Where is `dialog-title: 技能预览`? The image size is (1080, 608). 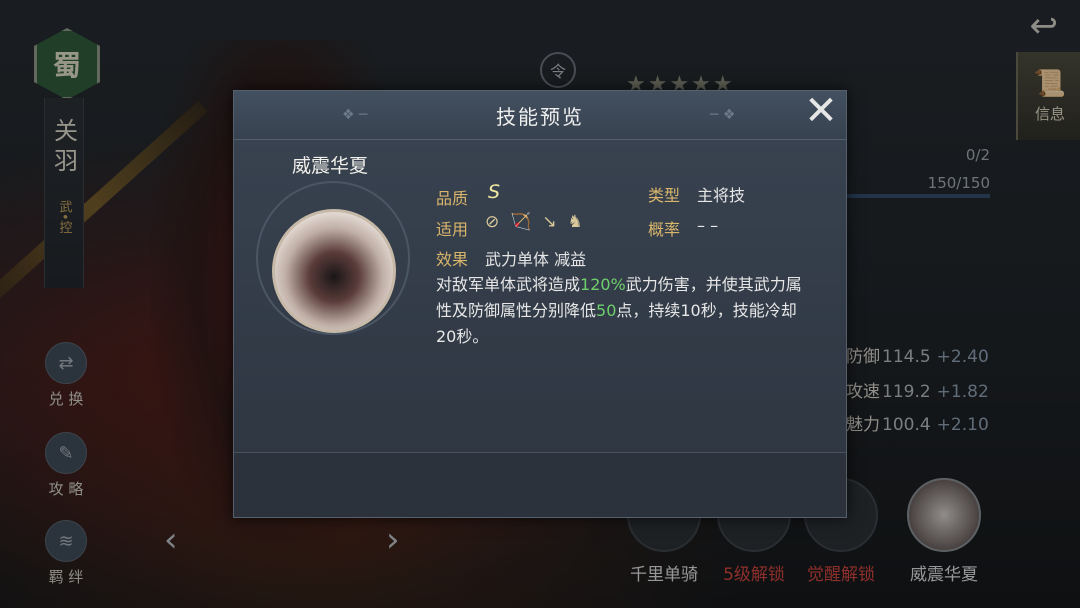
dialog-title: 技能预览 is located at coordinates (540, 117).